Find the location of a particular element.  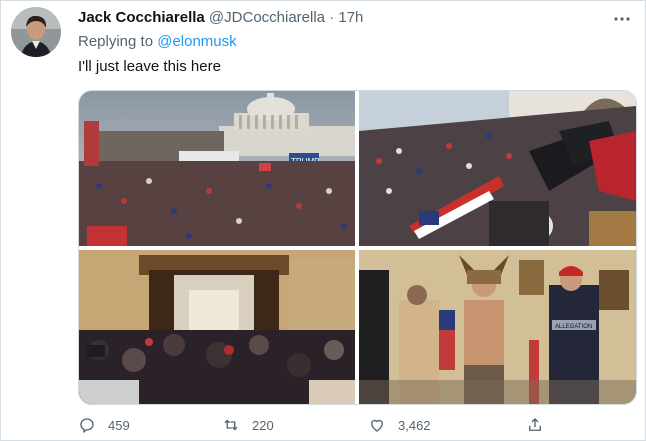

reply-count: 459 is located at coordinates (119, 425).